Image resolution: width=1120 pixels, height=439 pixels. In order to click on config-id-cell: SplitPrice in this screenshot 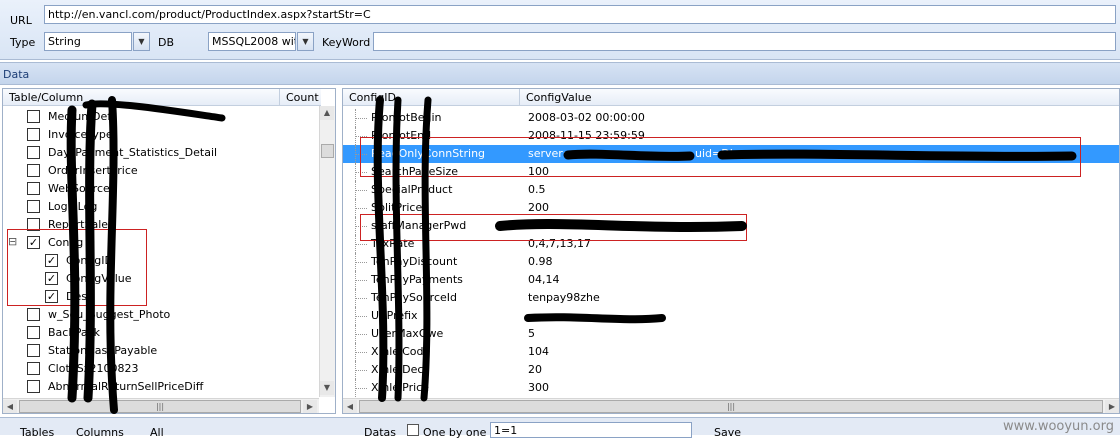, I will do `click(397, 207)`.